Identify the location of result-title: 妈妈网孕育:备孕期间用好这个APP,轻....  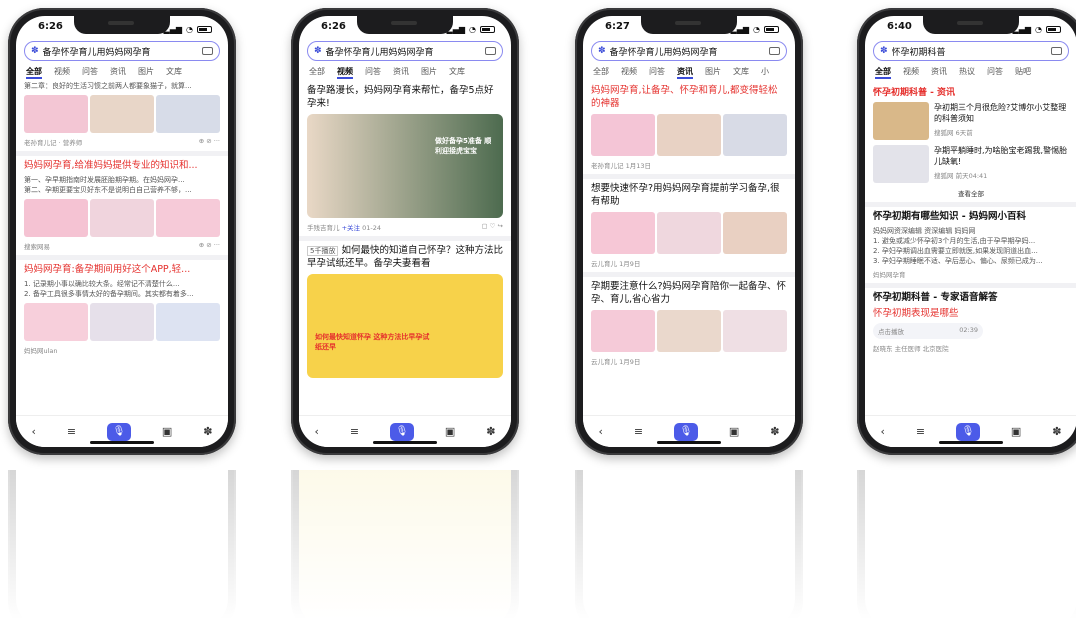
(122, 269).